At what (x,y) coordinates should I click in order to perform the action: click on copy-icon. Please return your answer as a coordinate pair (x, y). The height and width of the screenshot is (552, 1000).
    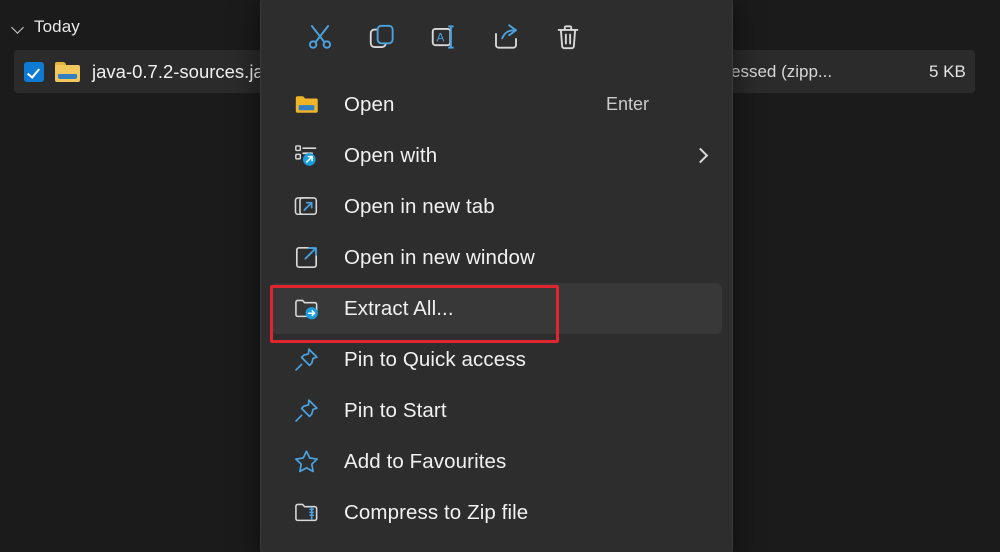
    Looking at the image, I should click on (382, 37).